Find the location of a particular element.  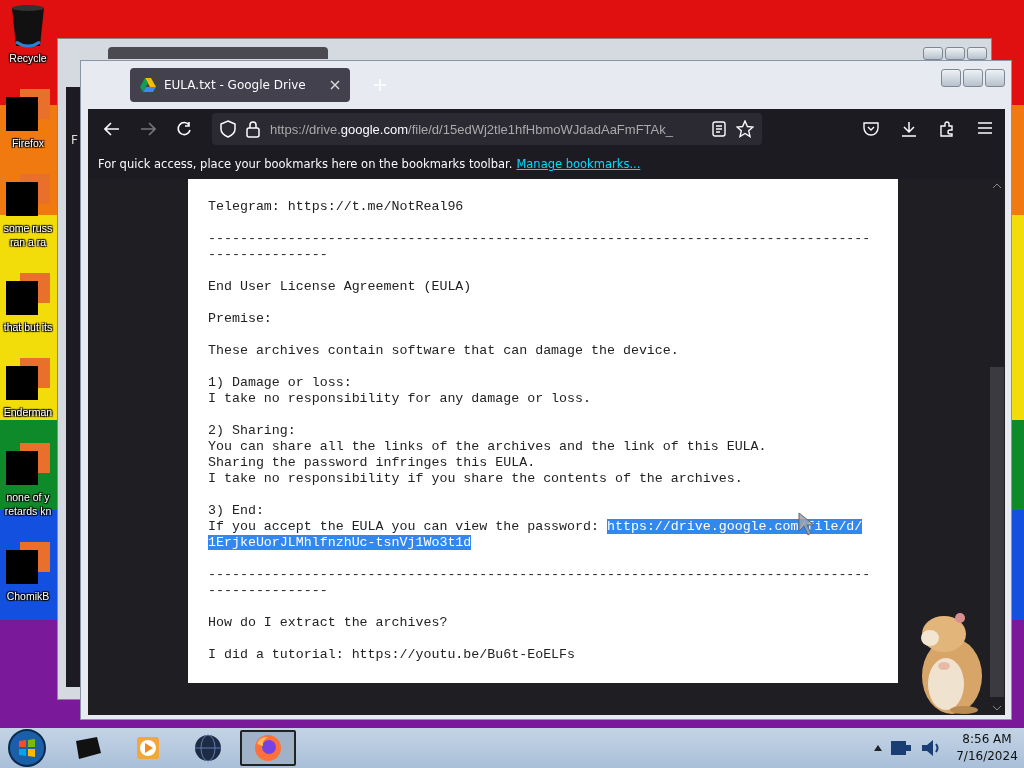

reload-icon is located at coordinates (184, 129).